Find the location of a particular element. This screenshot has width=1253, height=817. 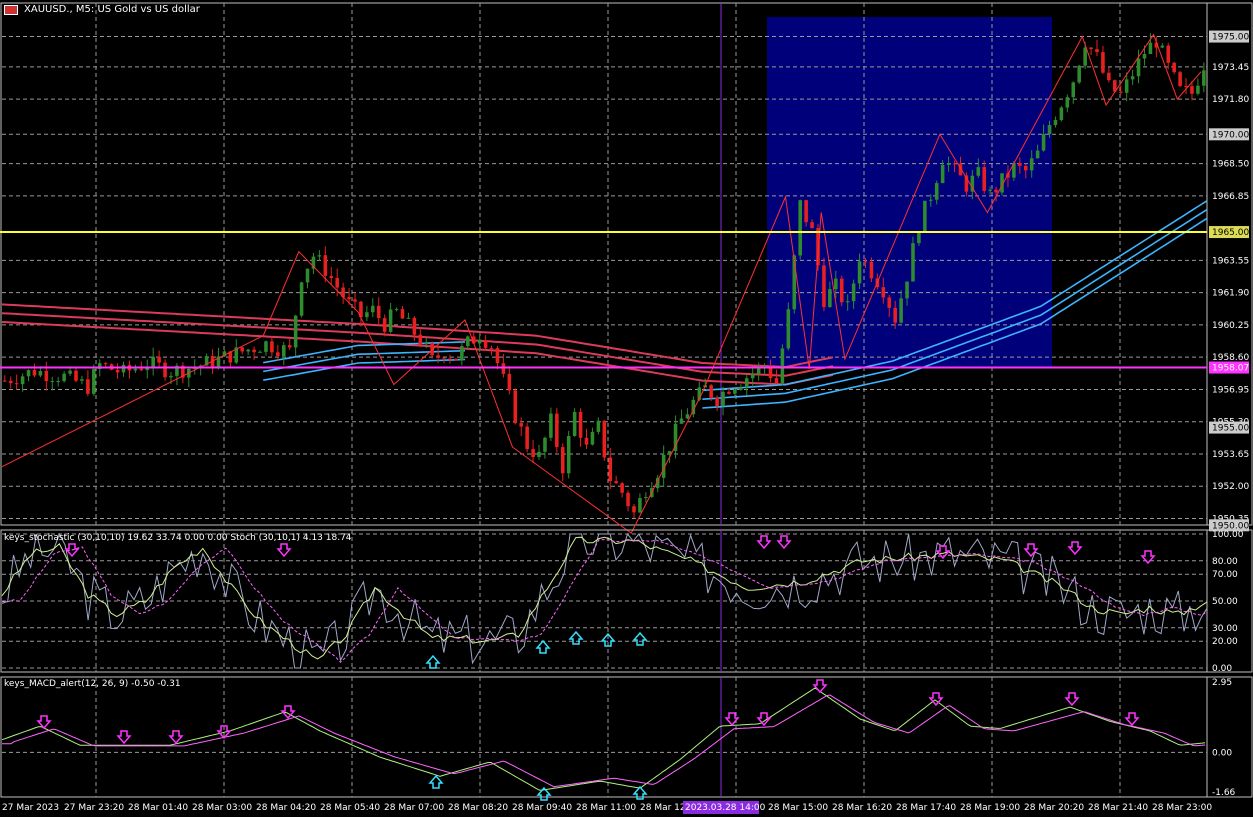

pane-border is located at coordinates (626, 737).